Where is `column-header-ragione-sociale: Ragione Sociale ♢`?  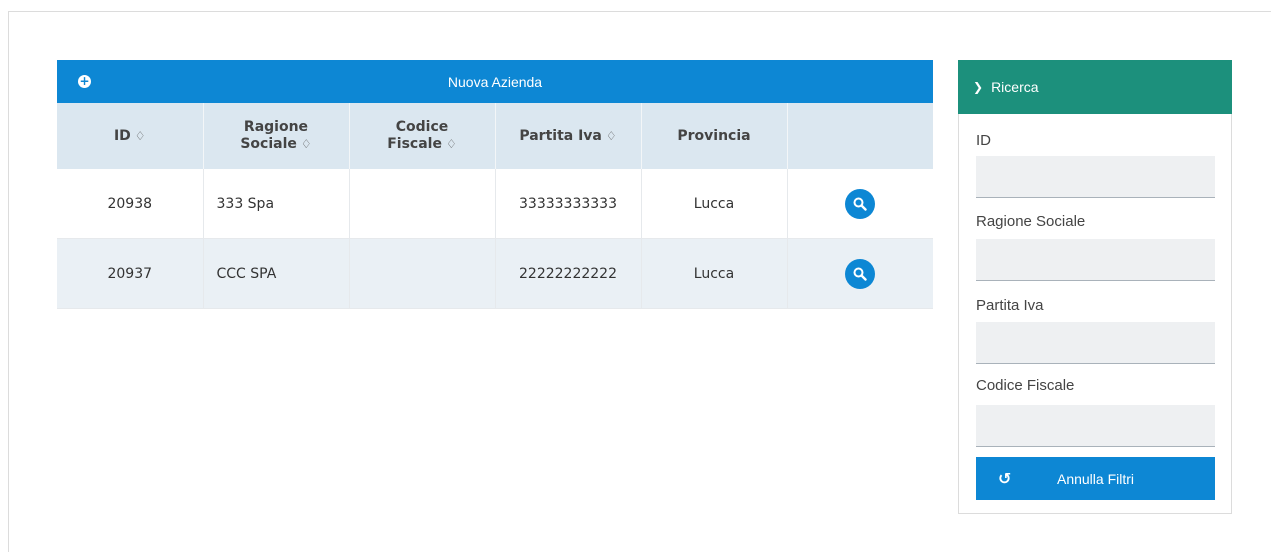 column-header-ragione-sociale: Ragione Sociale ♢ is located at coordinates (276, 136).